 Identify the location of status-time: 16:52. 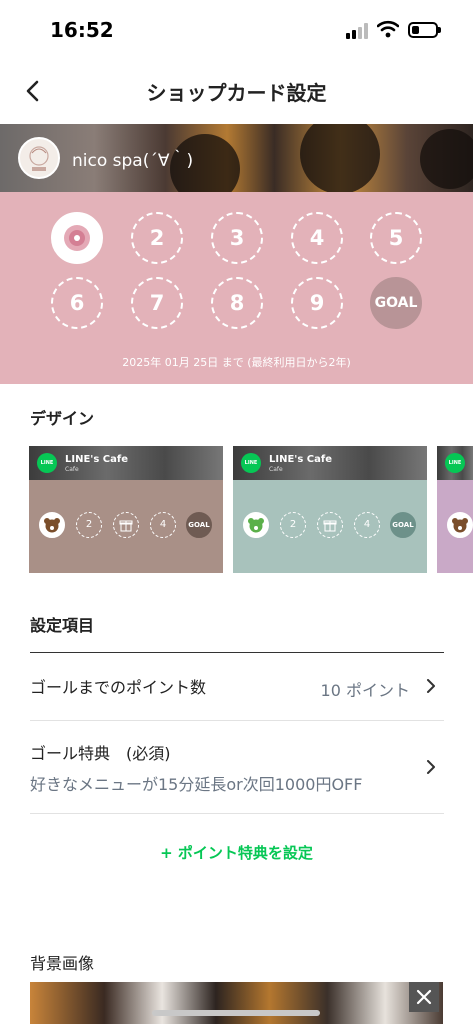
(82, 30).